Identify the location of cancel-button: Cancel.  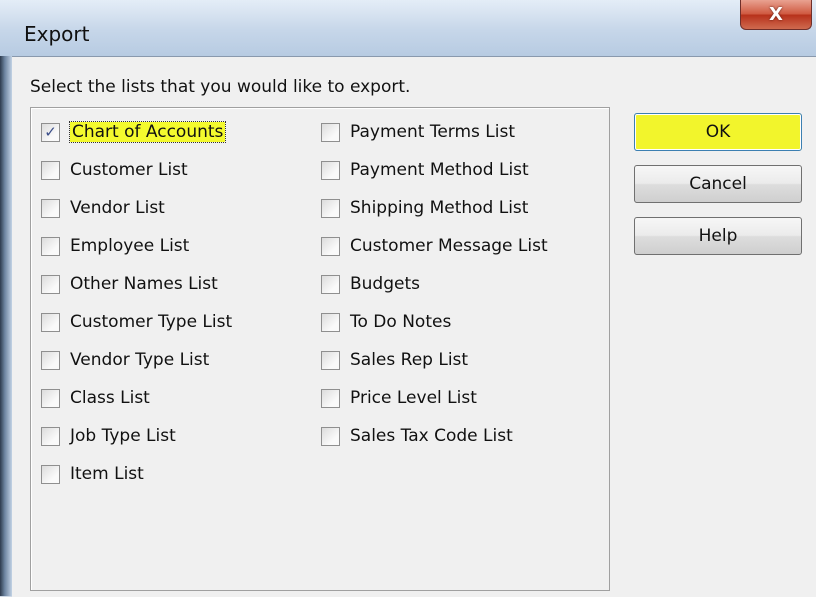
(718, 184).